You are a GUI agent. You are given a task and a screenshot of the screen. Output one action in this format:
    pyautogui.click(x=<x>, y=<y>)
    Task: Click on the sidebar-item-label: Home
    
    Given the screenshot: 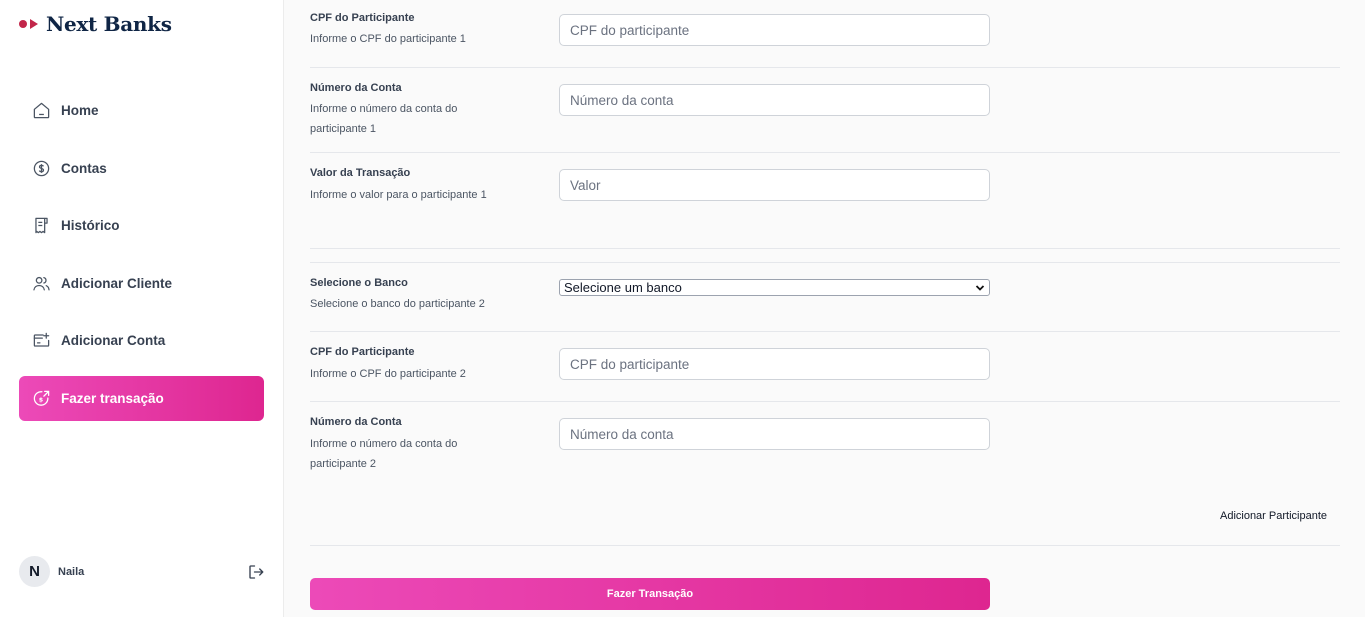 What is the action you would take?
    pyautogui.click(x=80, y=110)
    